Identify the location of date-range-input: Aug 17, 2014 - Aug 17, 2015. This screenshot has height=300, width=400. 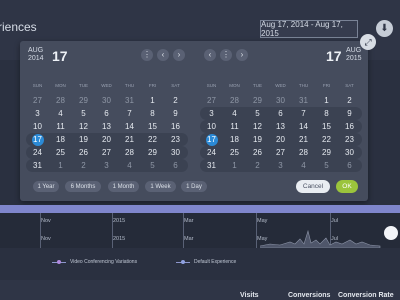
(309, 29).